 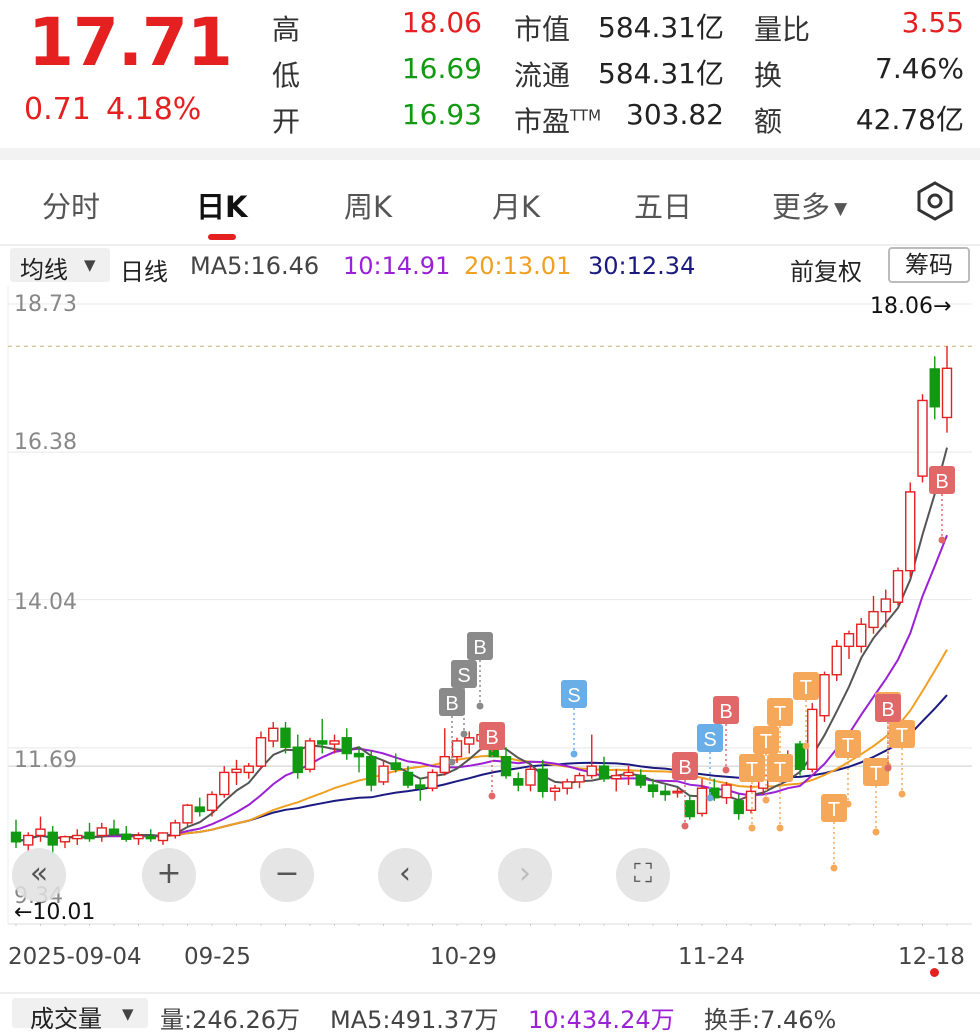 What do you see at coordinates (463, 676) in the screenshot?
I see `signal-letter: S` at bounding box center [463, 676].